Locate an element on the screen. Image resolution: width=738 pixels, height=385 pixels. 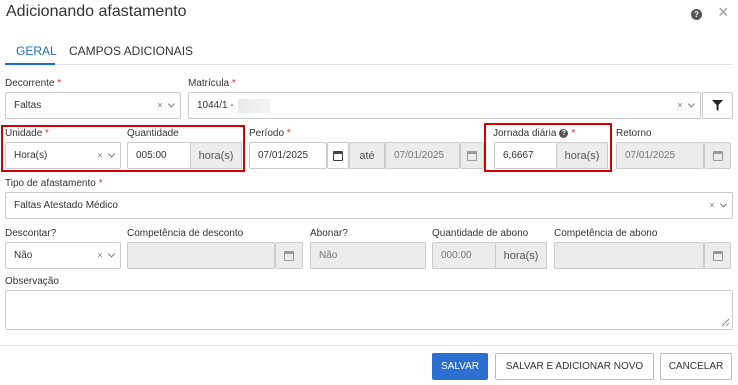
decorrente-label: Decorrente * is located at coordinates (33, 83).